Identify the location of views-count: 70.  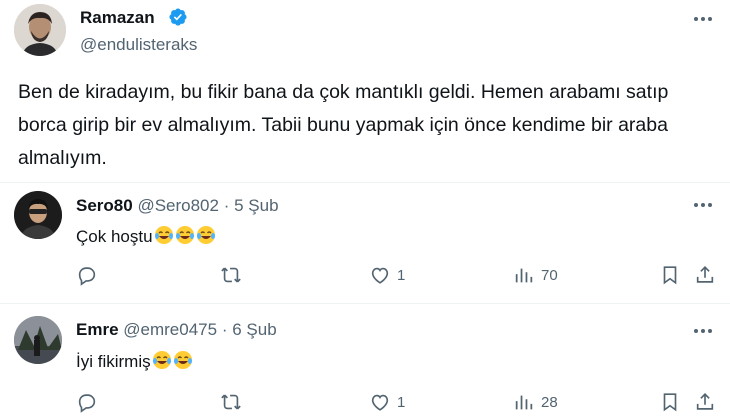
(549, 275).